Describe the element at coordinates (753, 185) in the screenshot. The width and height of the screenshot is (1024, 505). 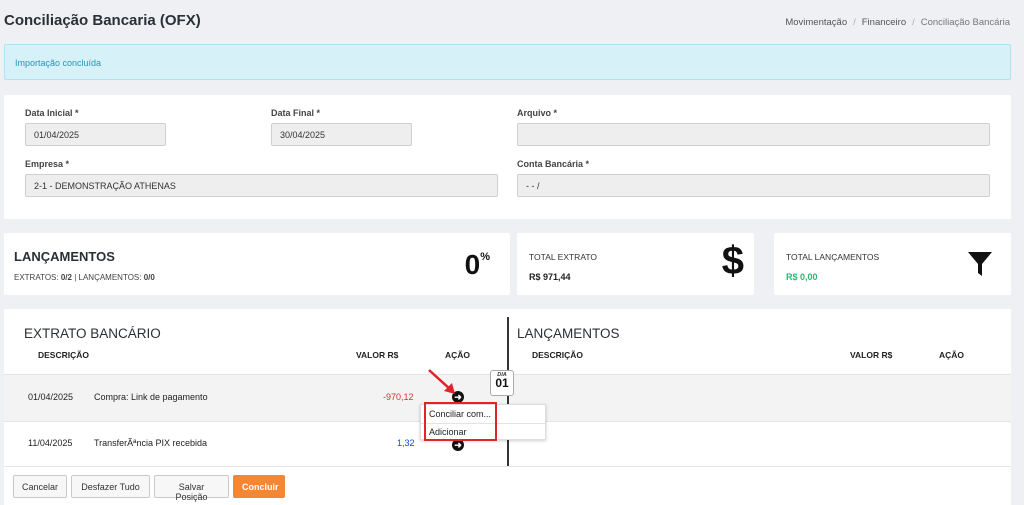
I see `conta-bancaria-field: - - /` at that location.